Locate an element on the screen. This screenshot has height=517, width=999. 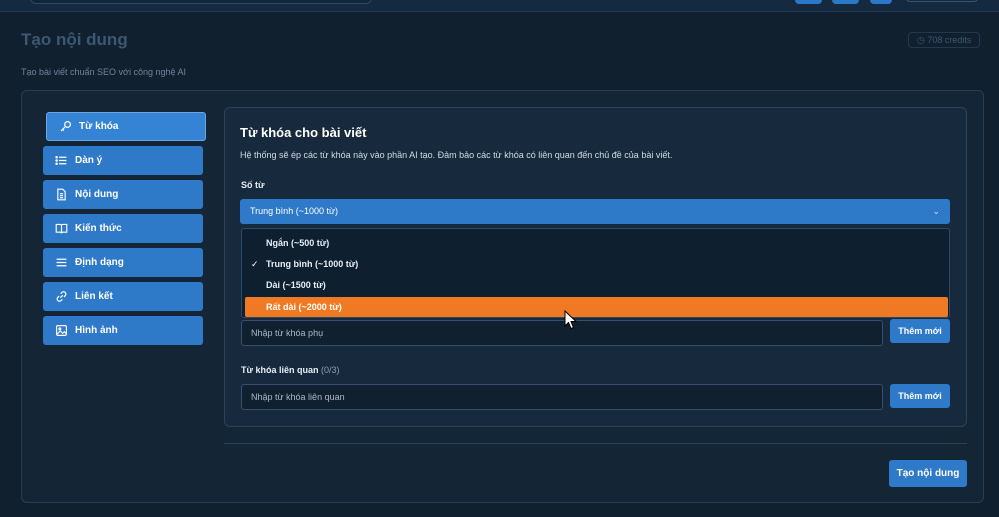
sidebar-item-outline: Dàn ý is located at coordinates (123, 160).